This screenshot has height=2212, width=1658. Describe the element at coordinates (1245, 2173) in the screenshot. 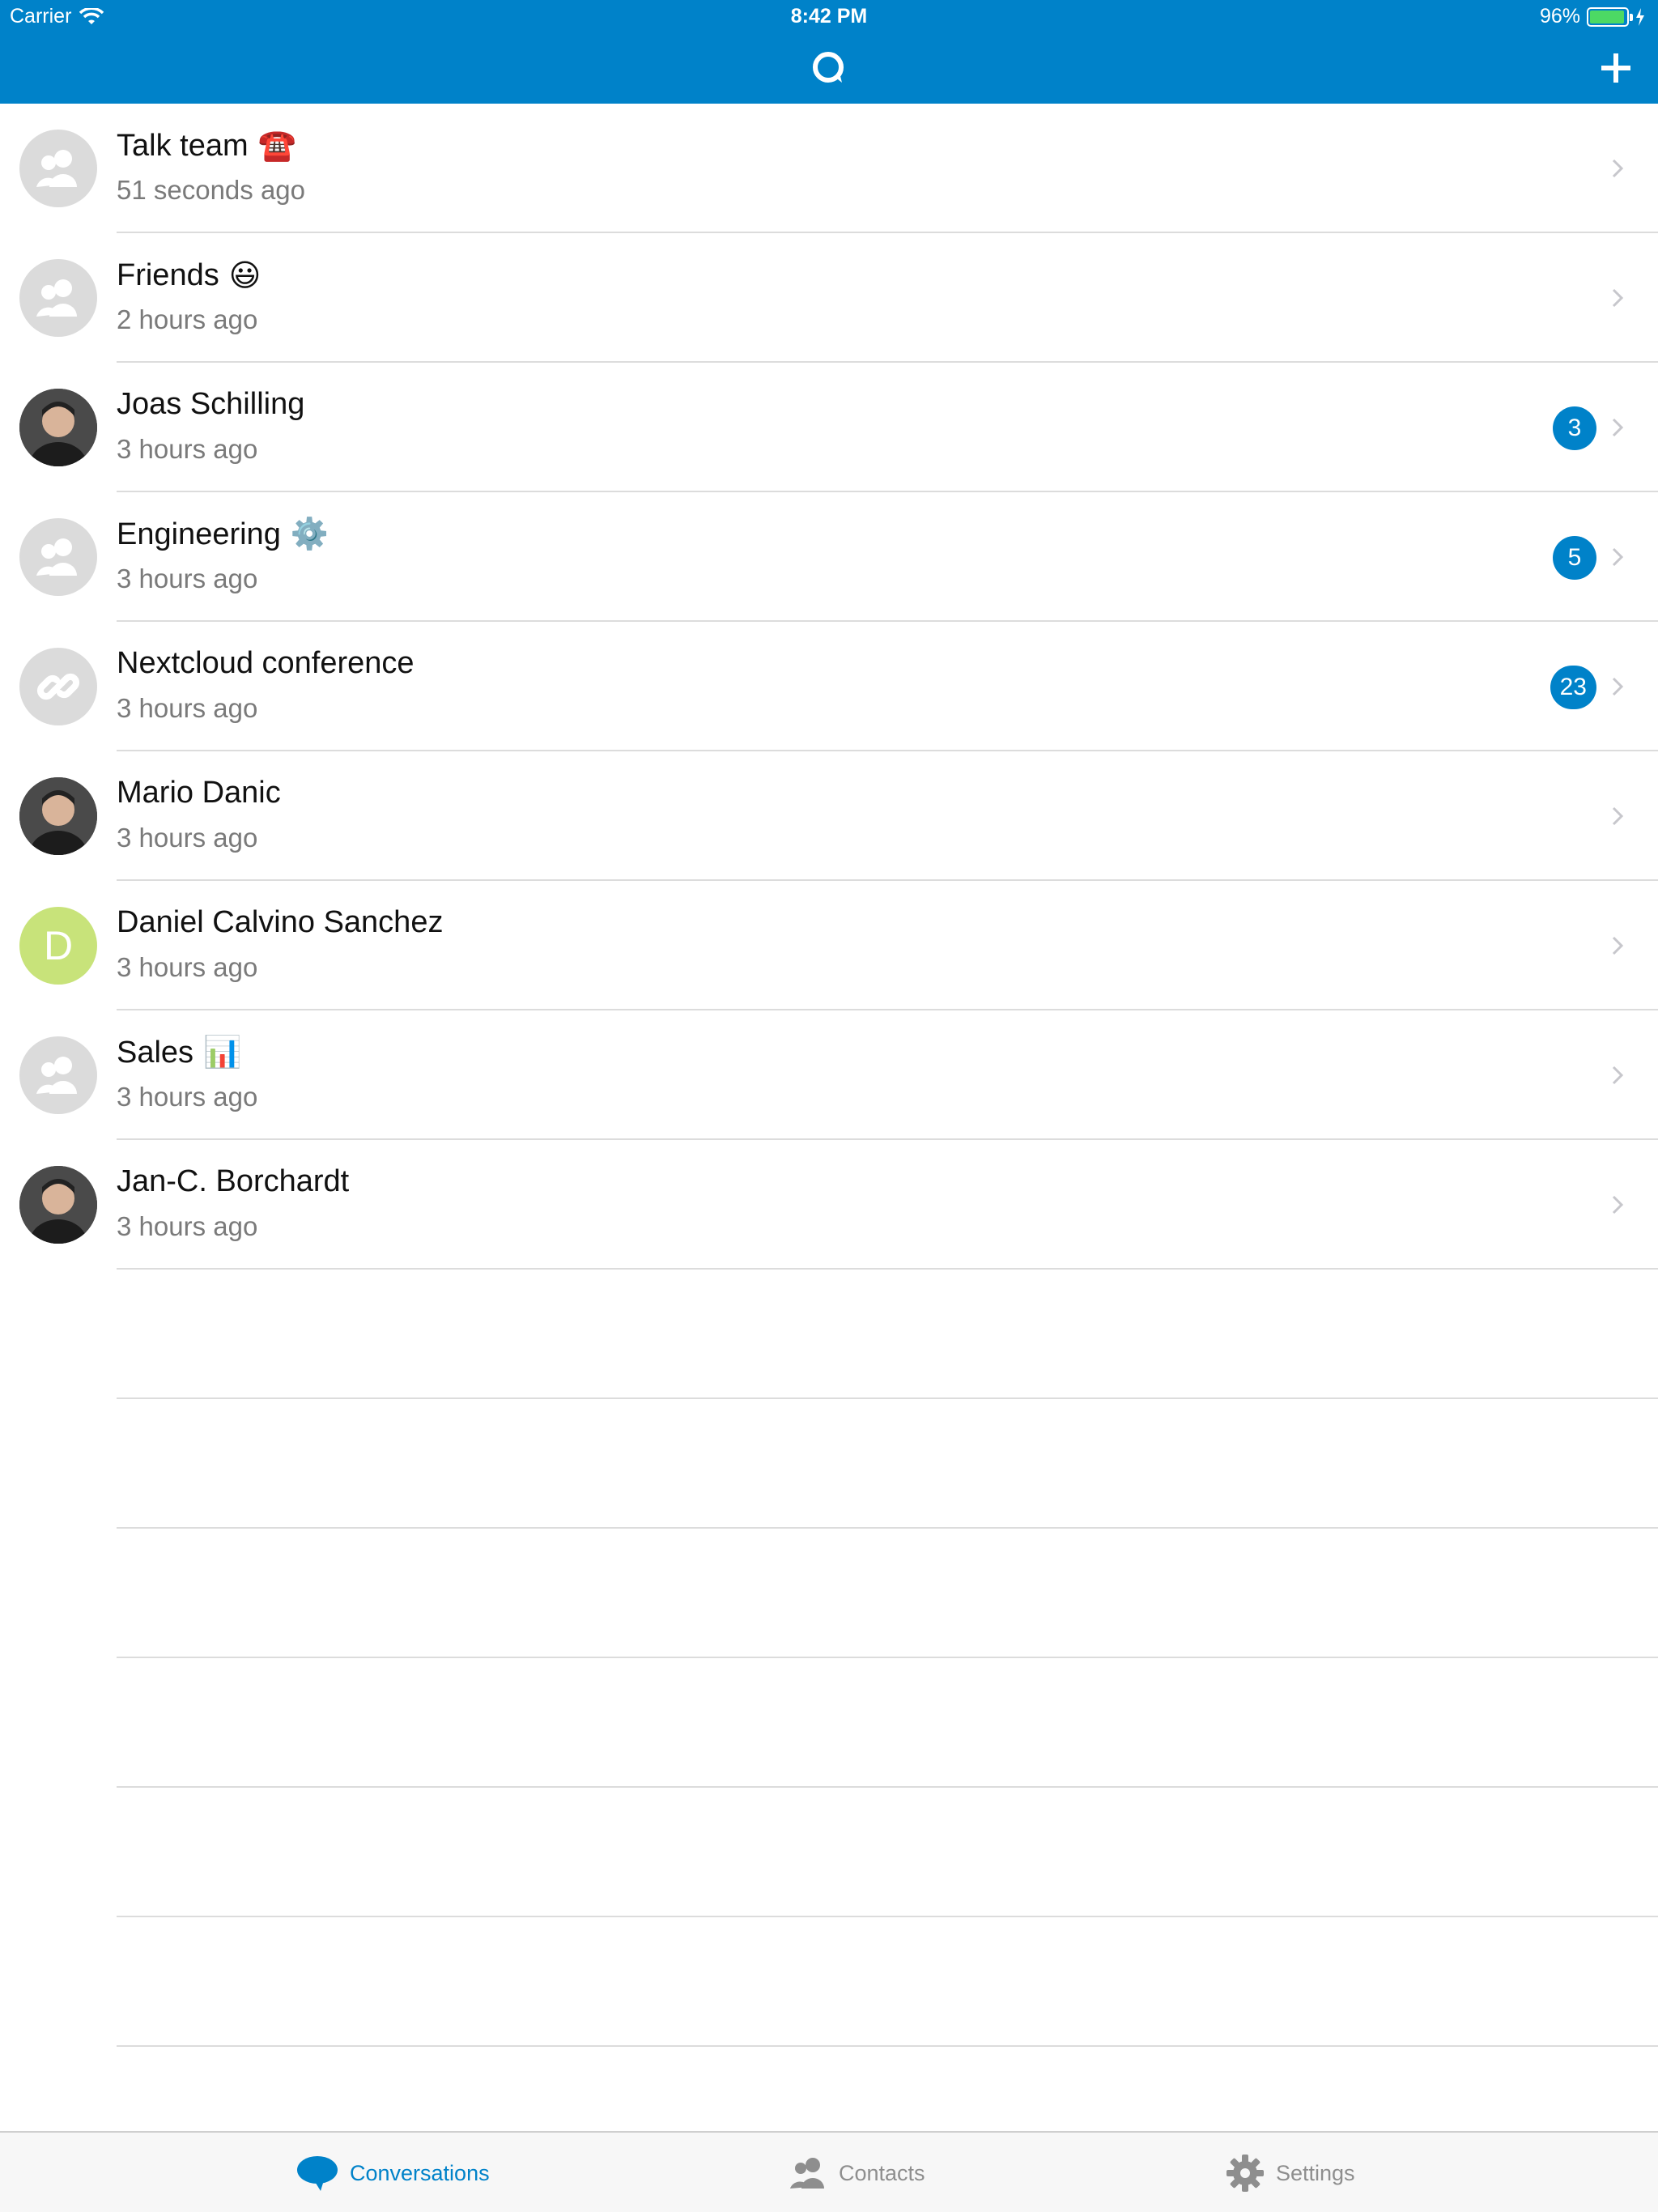

I see `gear-icon` at that location.